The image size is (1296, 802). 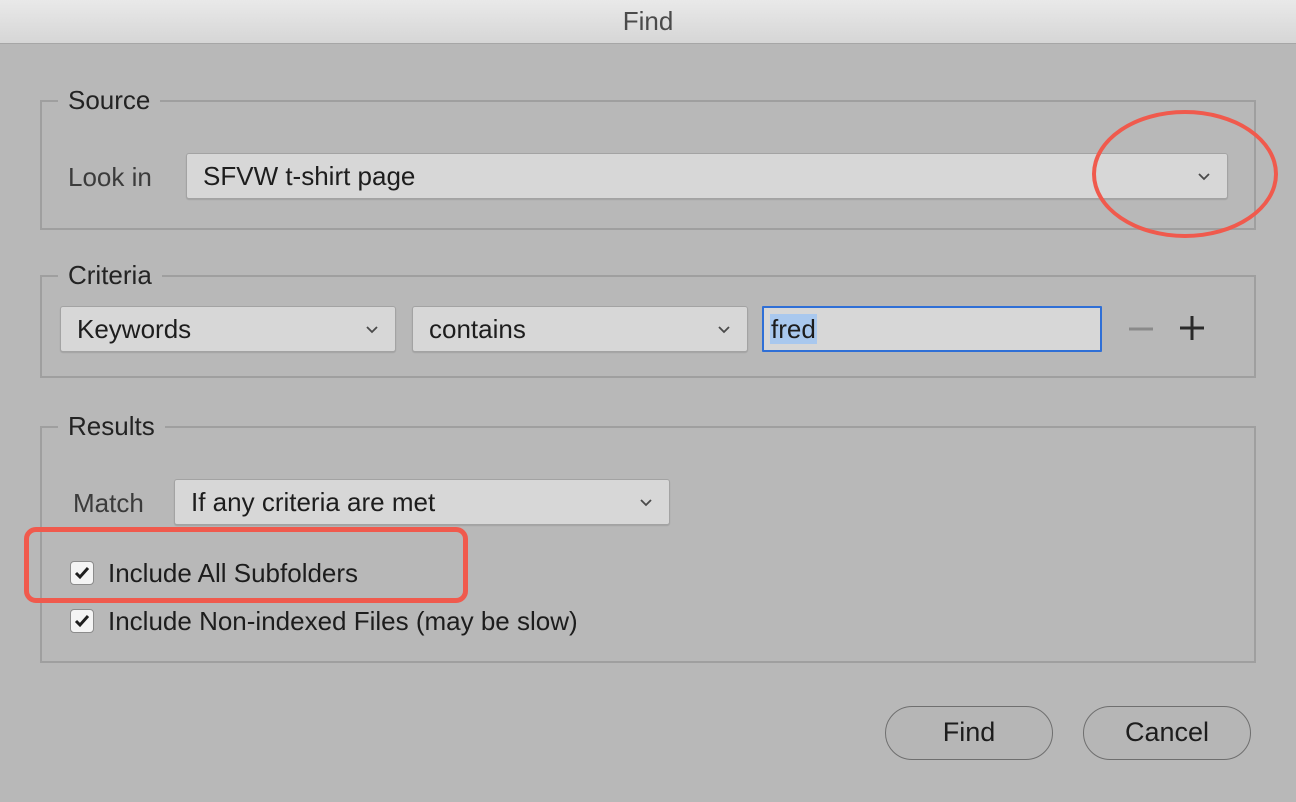 I want to click on include-nonindexed-checkbox, so click(x=82, y=621).